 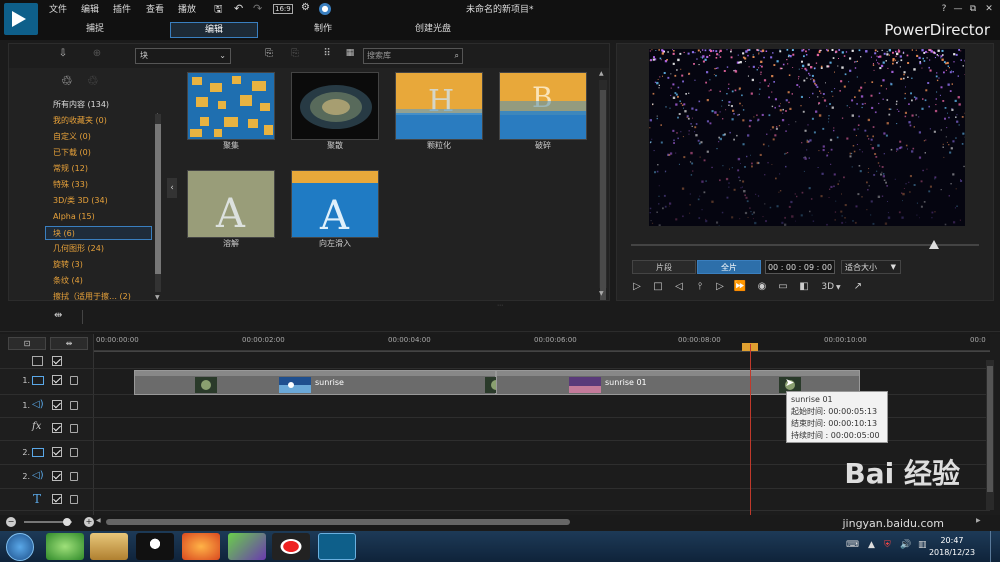 I want to click on category-downloaded: 已下载 (0), so click(x=104, y=153).